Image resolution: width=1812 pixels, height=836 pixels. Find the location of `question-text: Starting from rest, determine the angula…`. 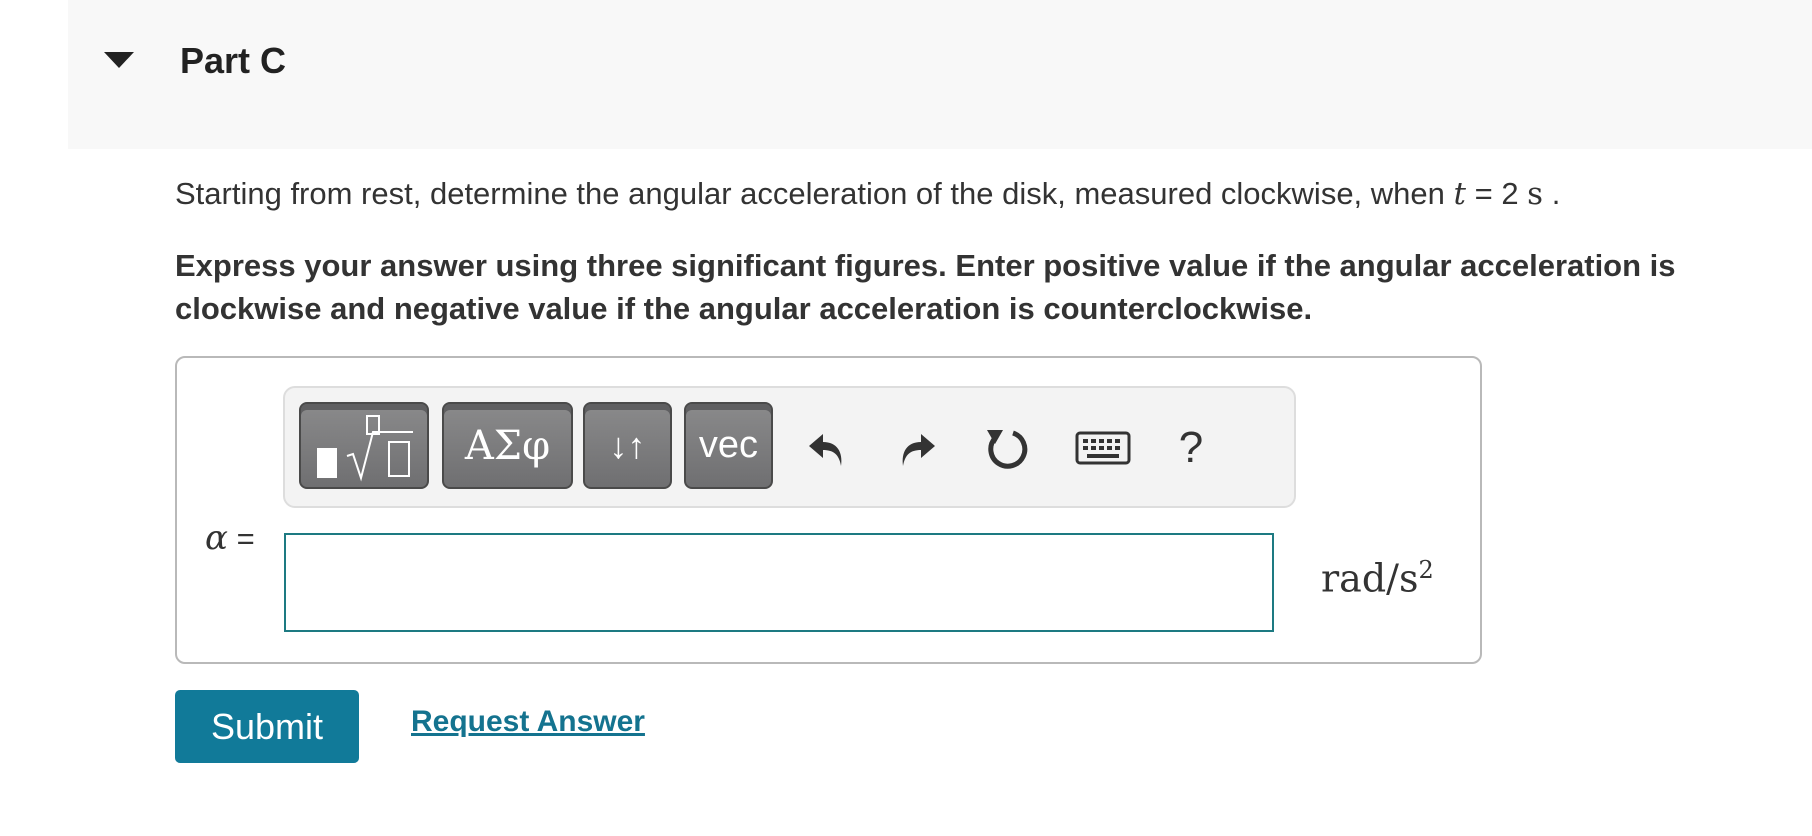

question-text: Starting from rest, determine the angula… is located at coordinates (867, 194).